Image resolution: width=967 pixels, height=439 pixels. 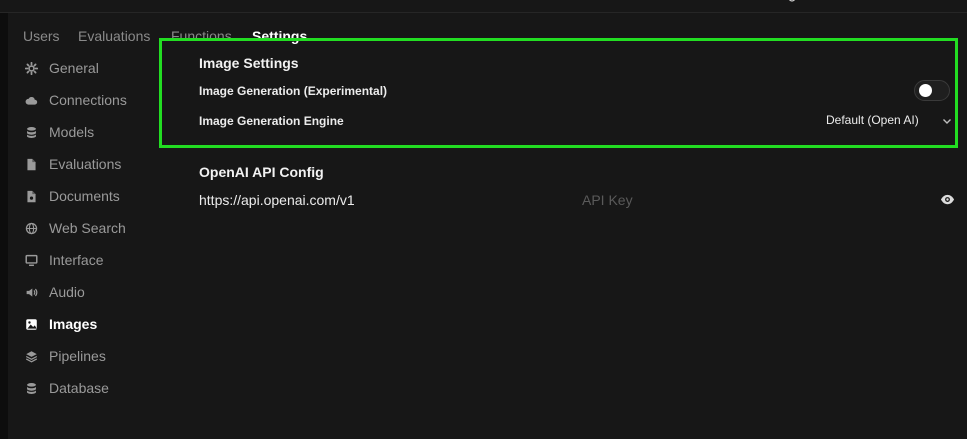 I want to click on image-engine-label: Image Generation Engine, so click(x=271, y=121).